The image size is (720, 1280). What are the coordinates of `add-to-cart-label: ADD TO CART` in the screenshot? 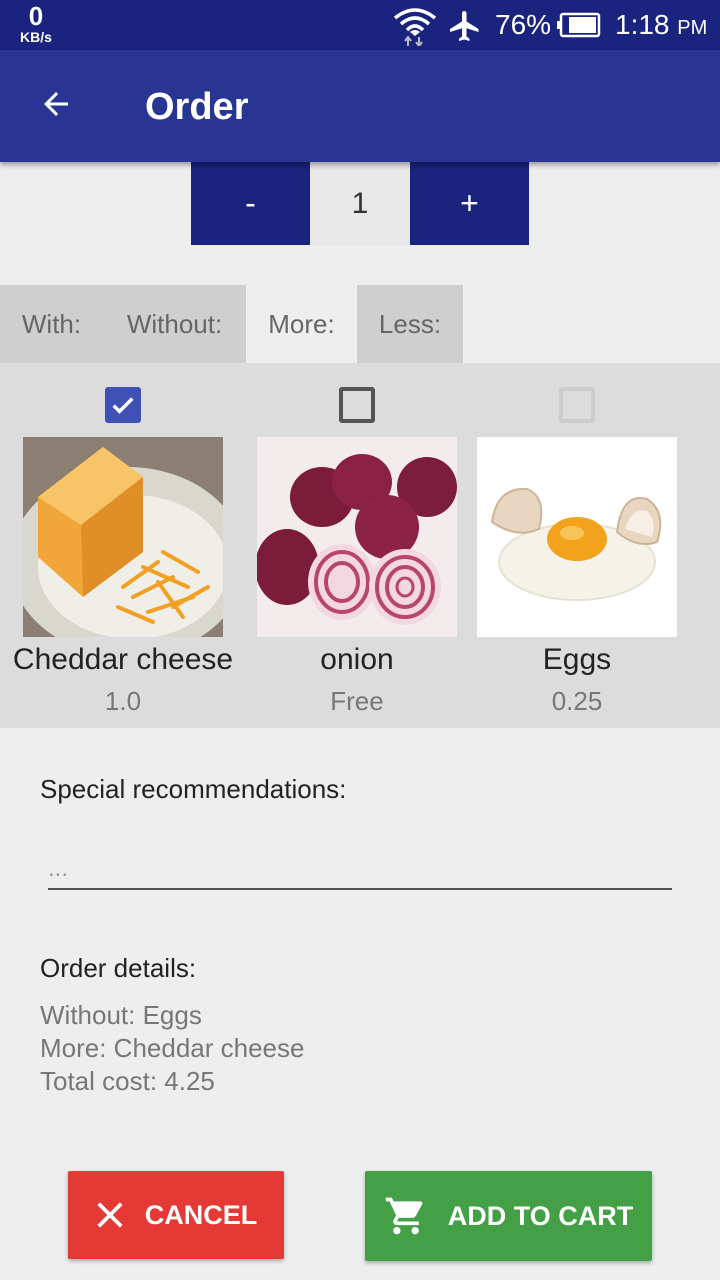 It's located at (540, 1215).